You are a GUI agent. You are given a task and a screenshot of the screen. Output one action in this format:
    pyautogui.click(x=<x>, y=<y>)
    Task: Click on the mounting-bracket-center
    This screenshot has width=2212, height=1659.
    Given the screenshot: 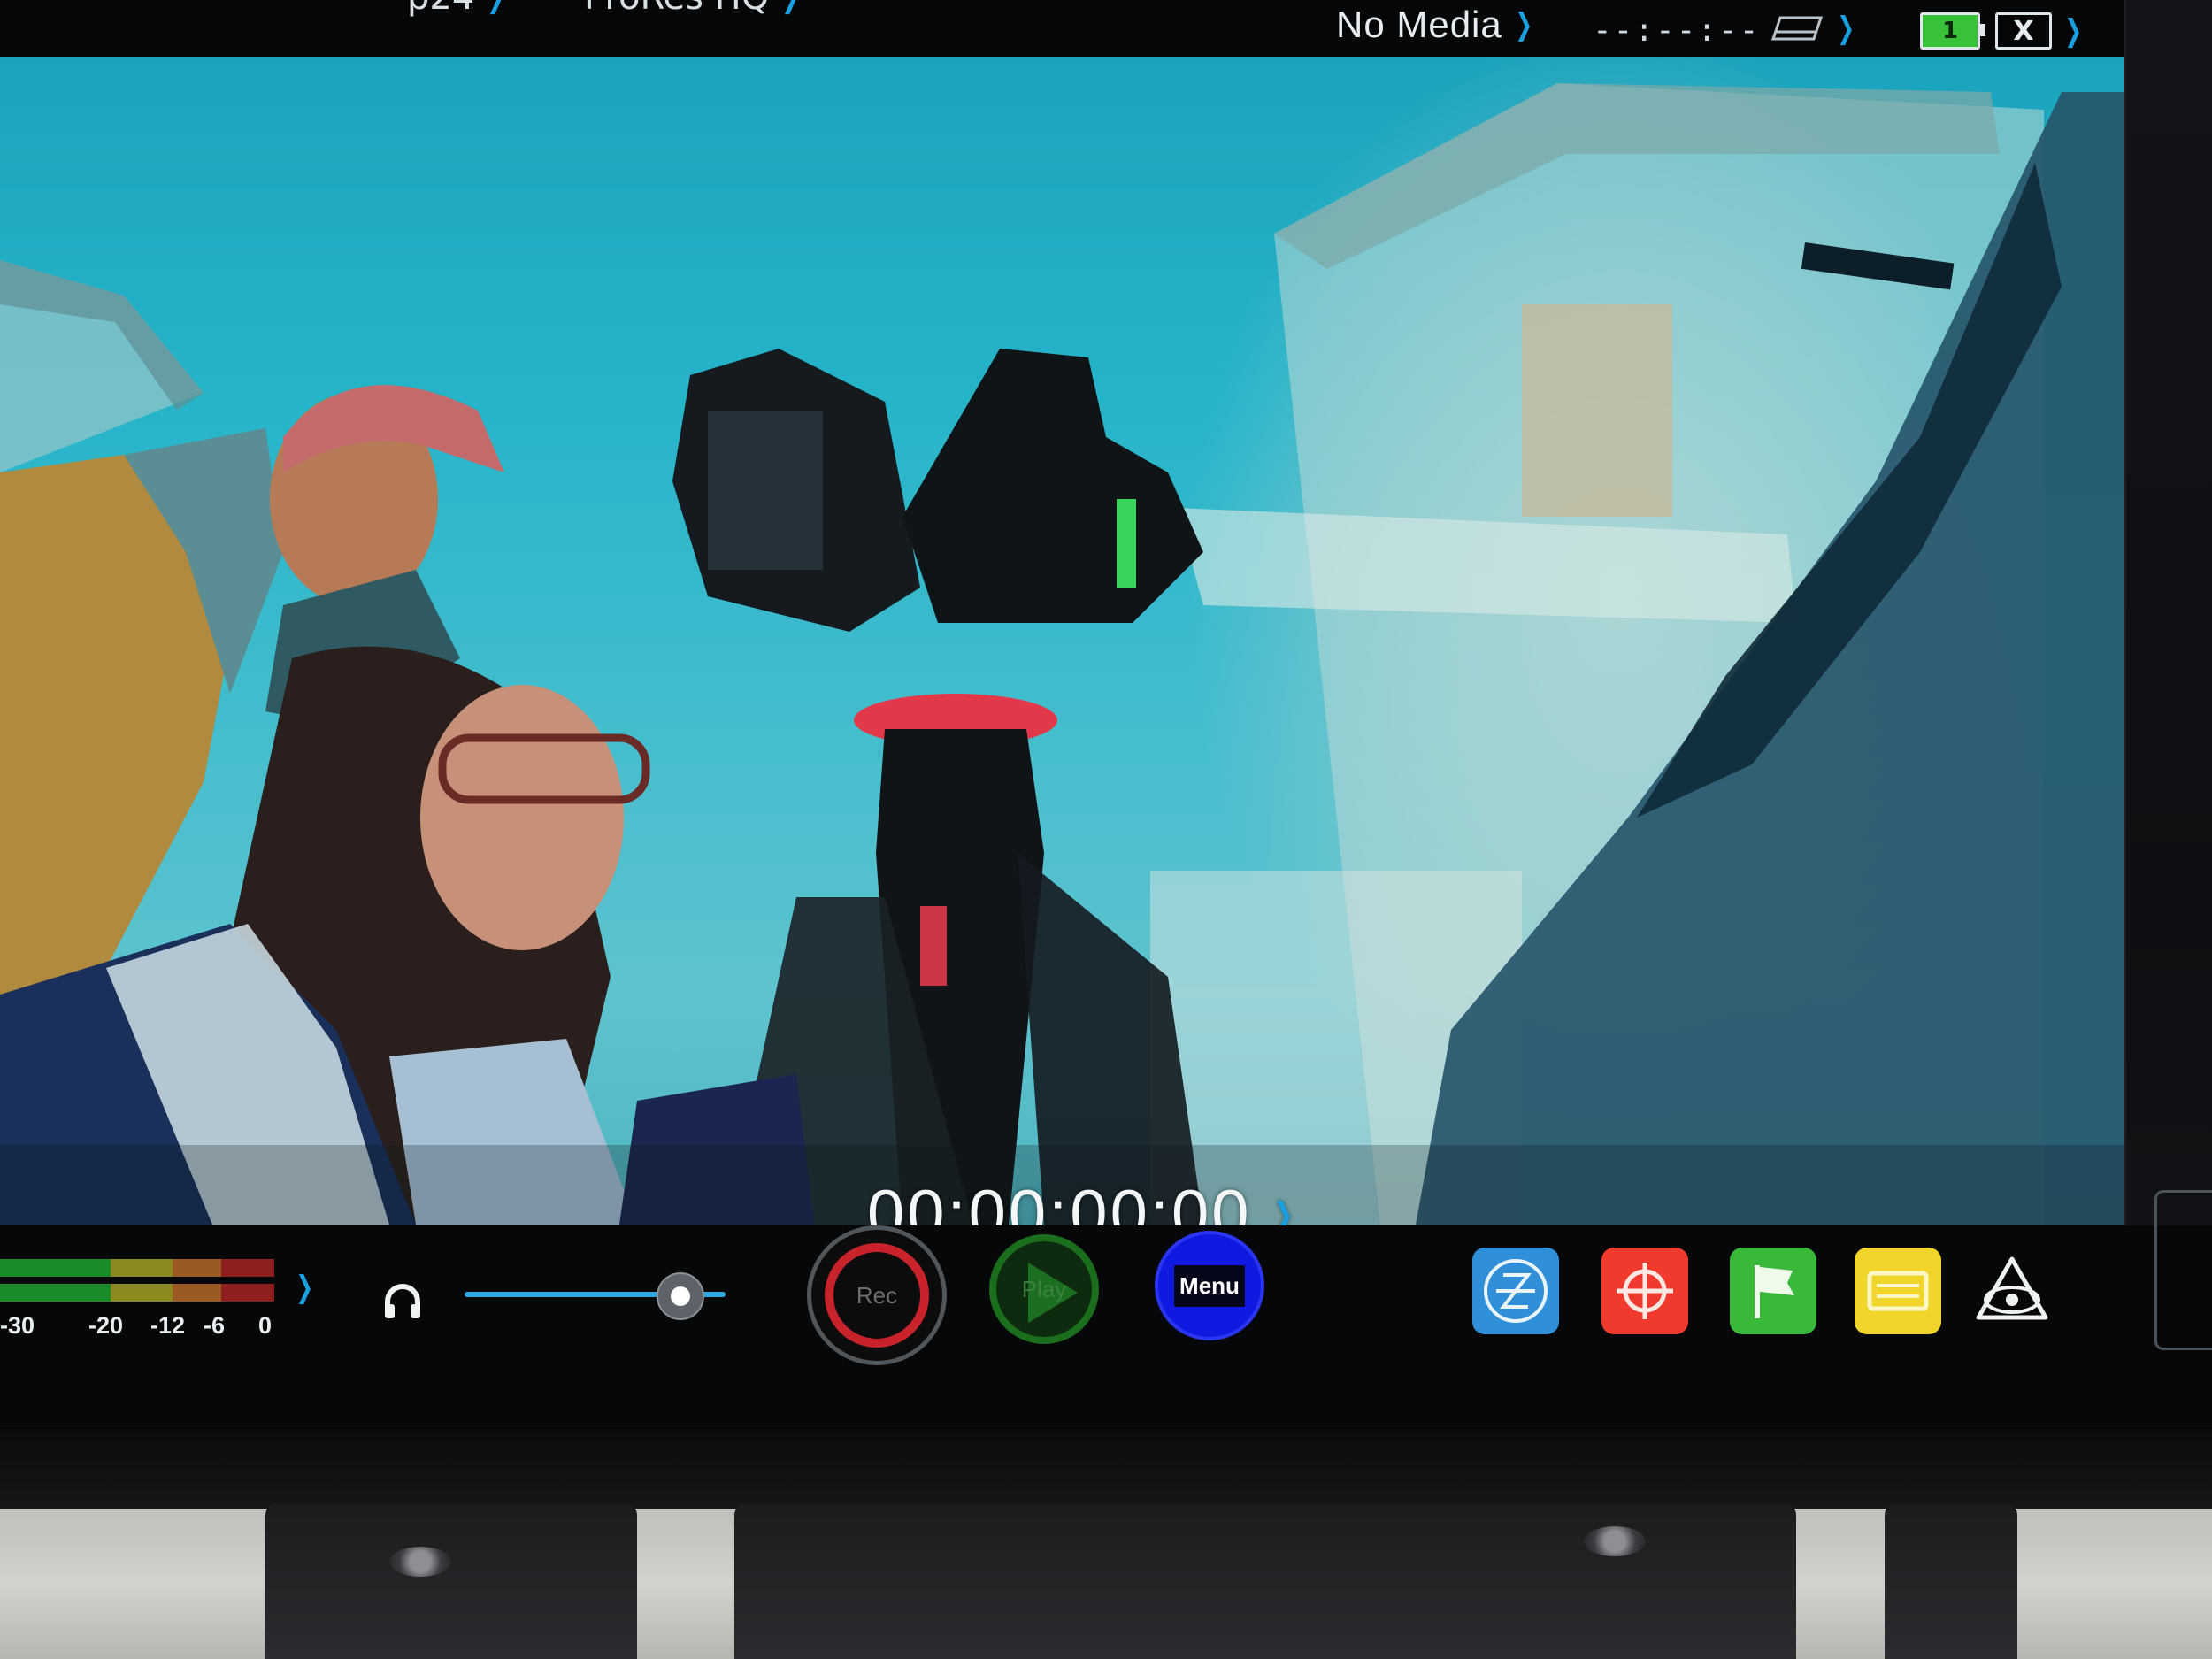 What is the action you would take?
    pyautogui.click(x=1265, y=1582)
    